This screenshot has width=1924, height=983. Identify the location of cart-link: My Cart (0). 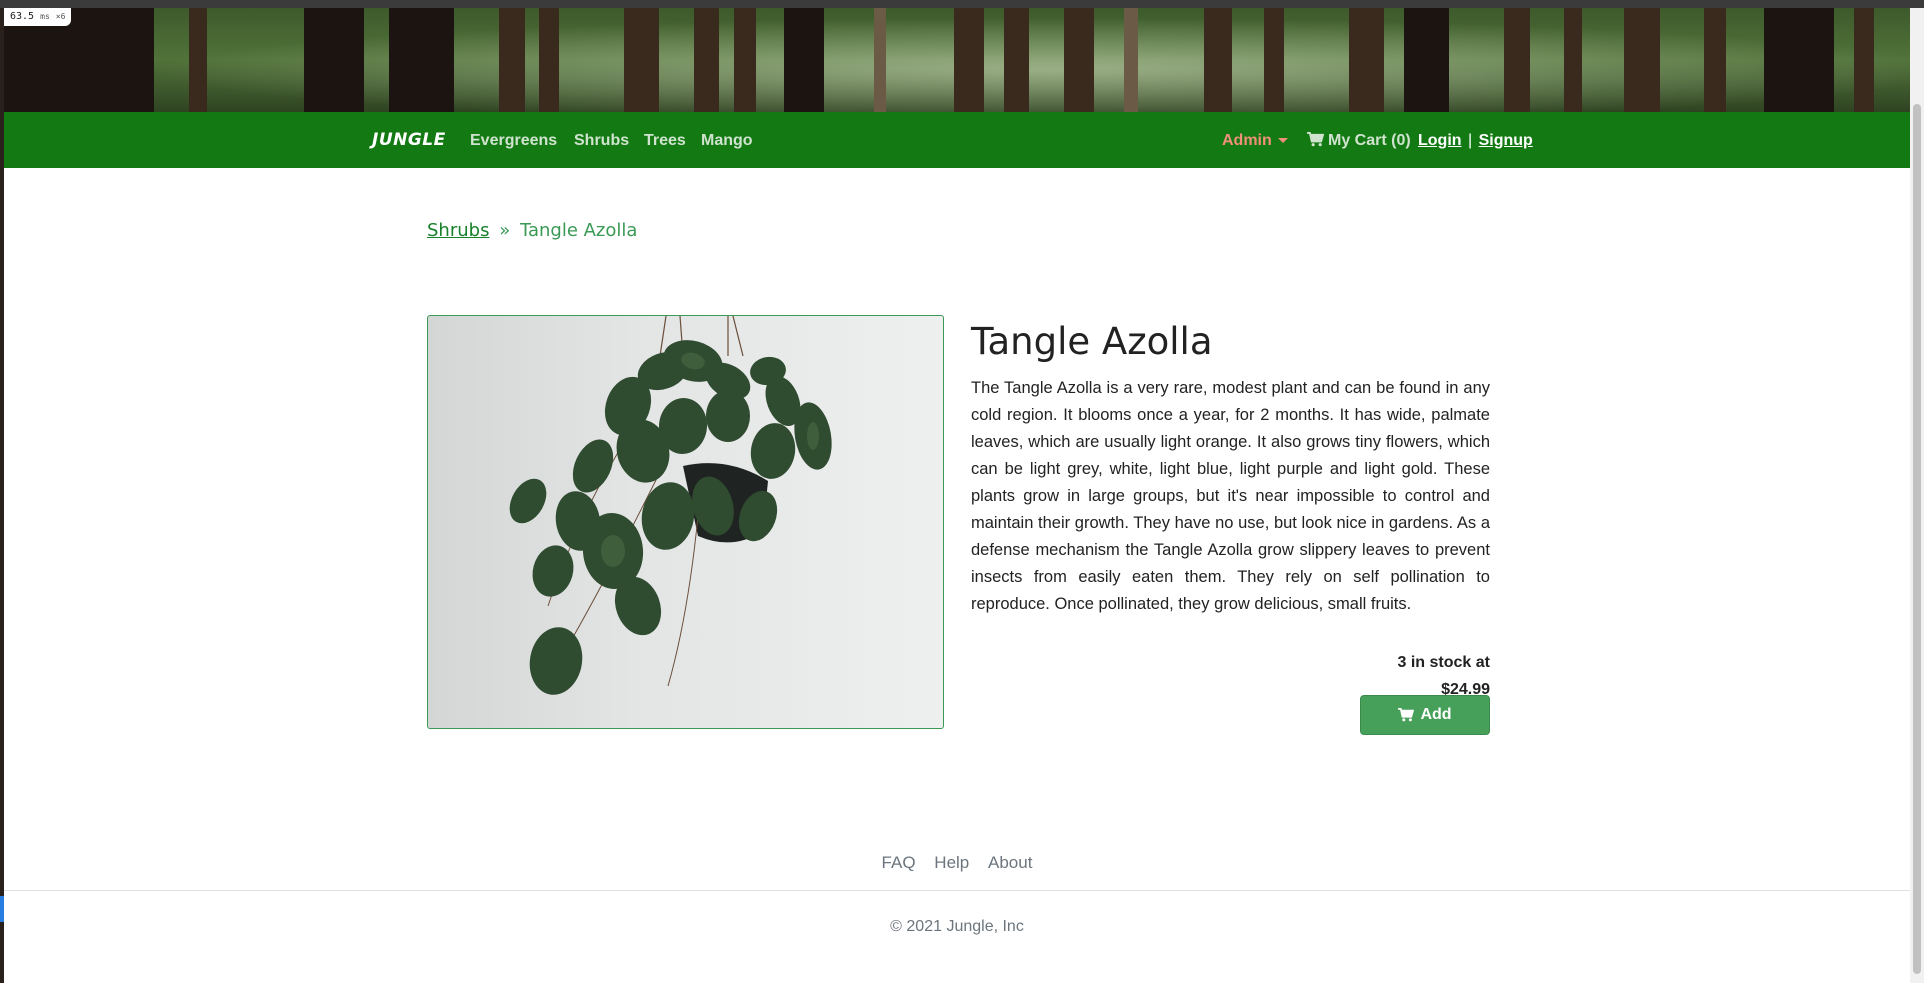
(1359, 141).